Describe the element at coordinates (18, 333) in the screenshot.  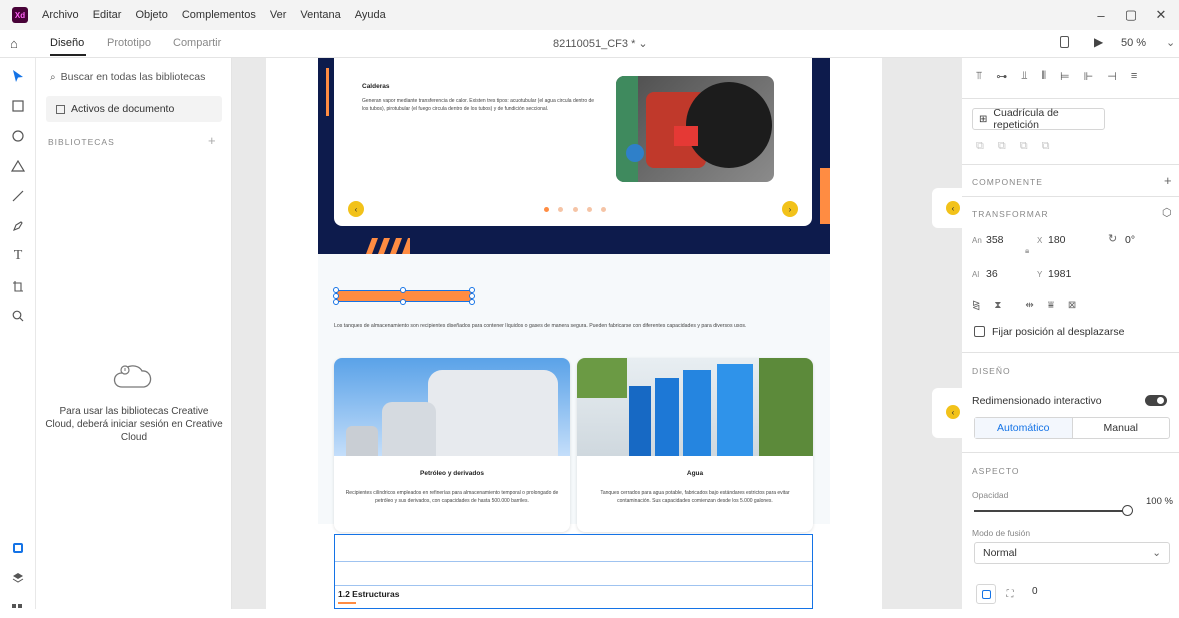
I see `tool-bar: T` at that location.